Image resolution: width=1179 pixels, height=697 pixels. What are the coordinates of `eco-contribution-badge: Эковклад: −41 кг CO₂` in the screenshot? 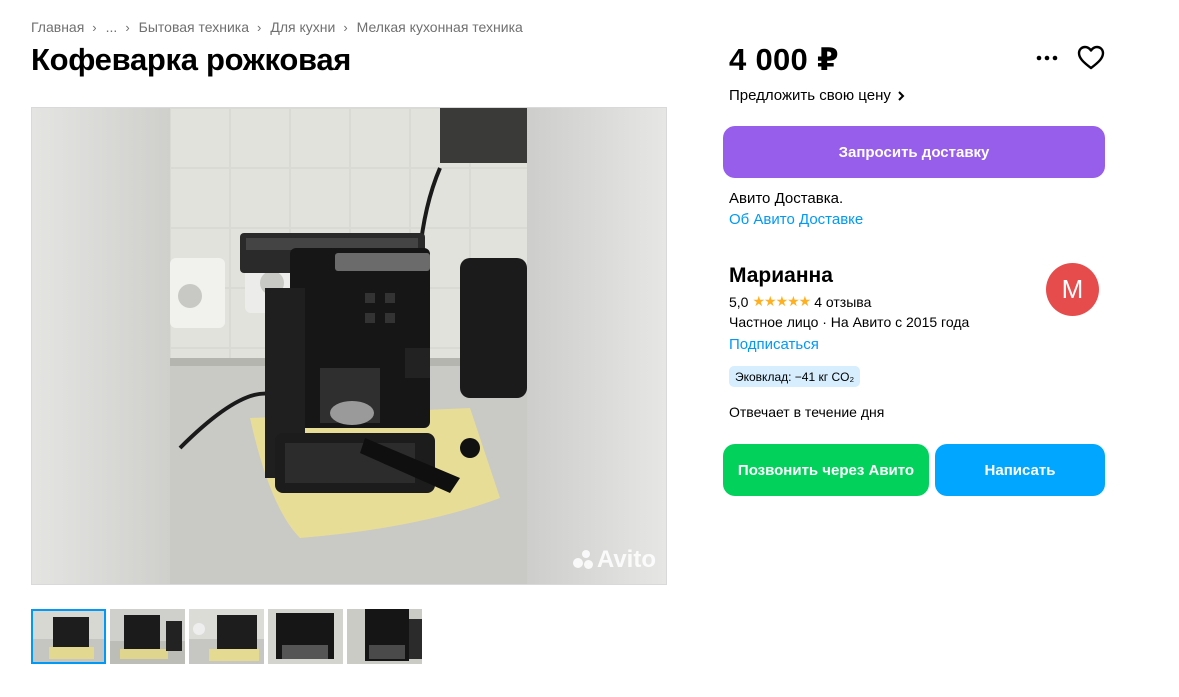 It's located at (795, 376).